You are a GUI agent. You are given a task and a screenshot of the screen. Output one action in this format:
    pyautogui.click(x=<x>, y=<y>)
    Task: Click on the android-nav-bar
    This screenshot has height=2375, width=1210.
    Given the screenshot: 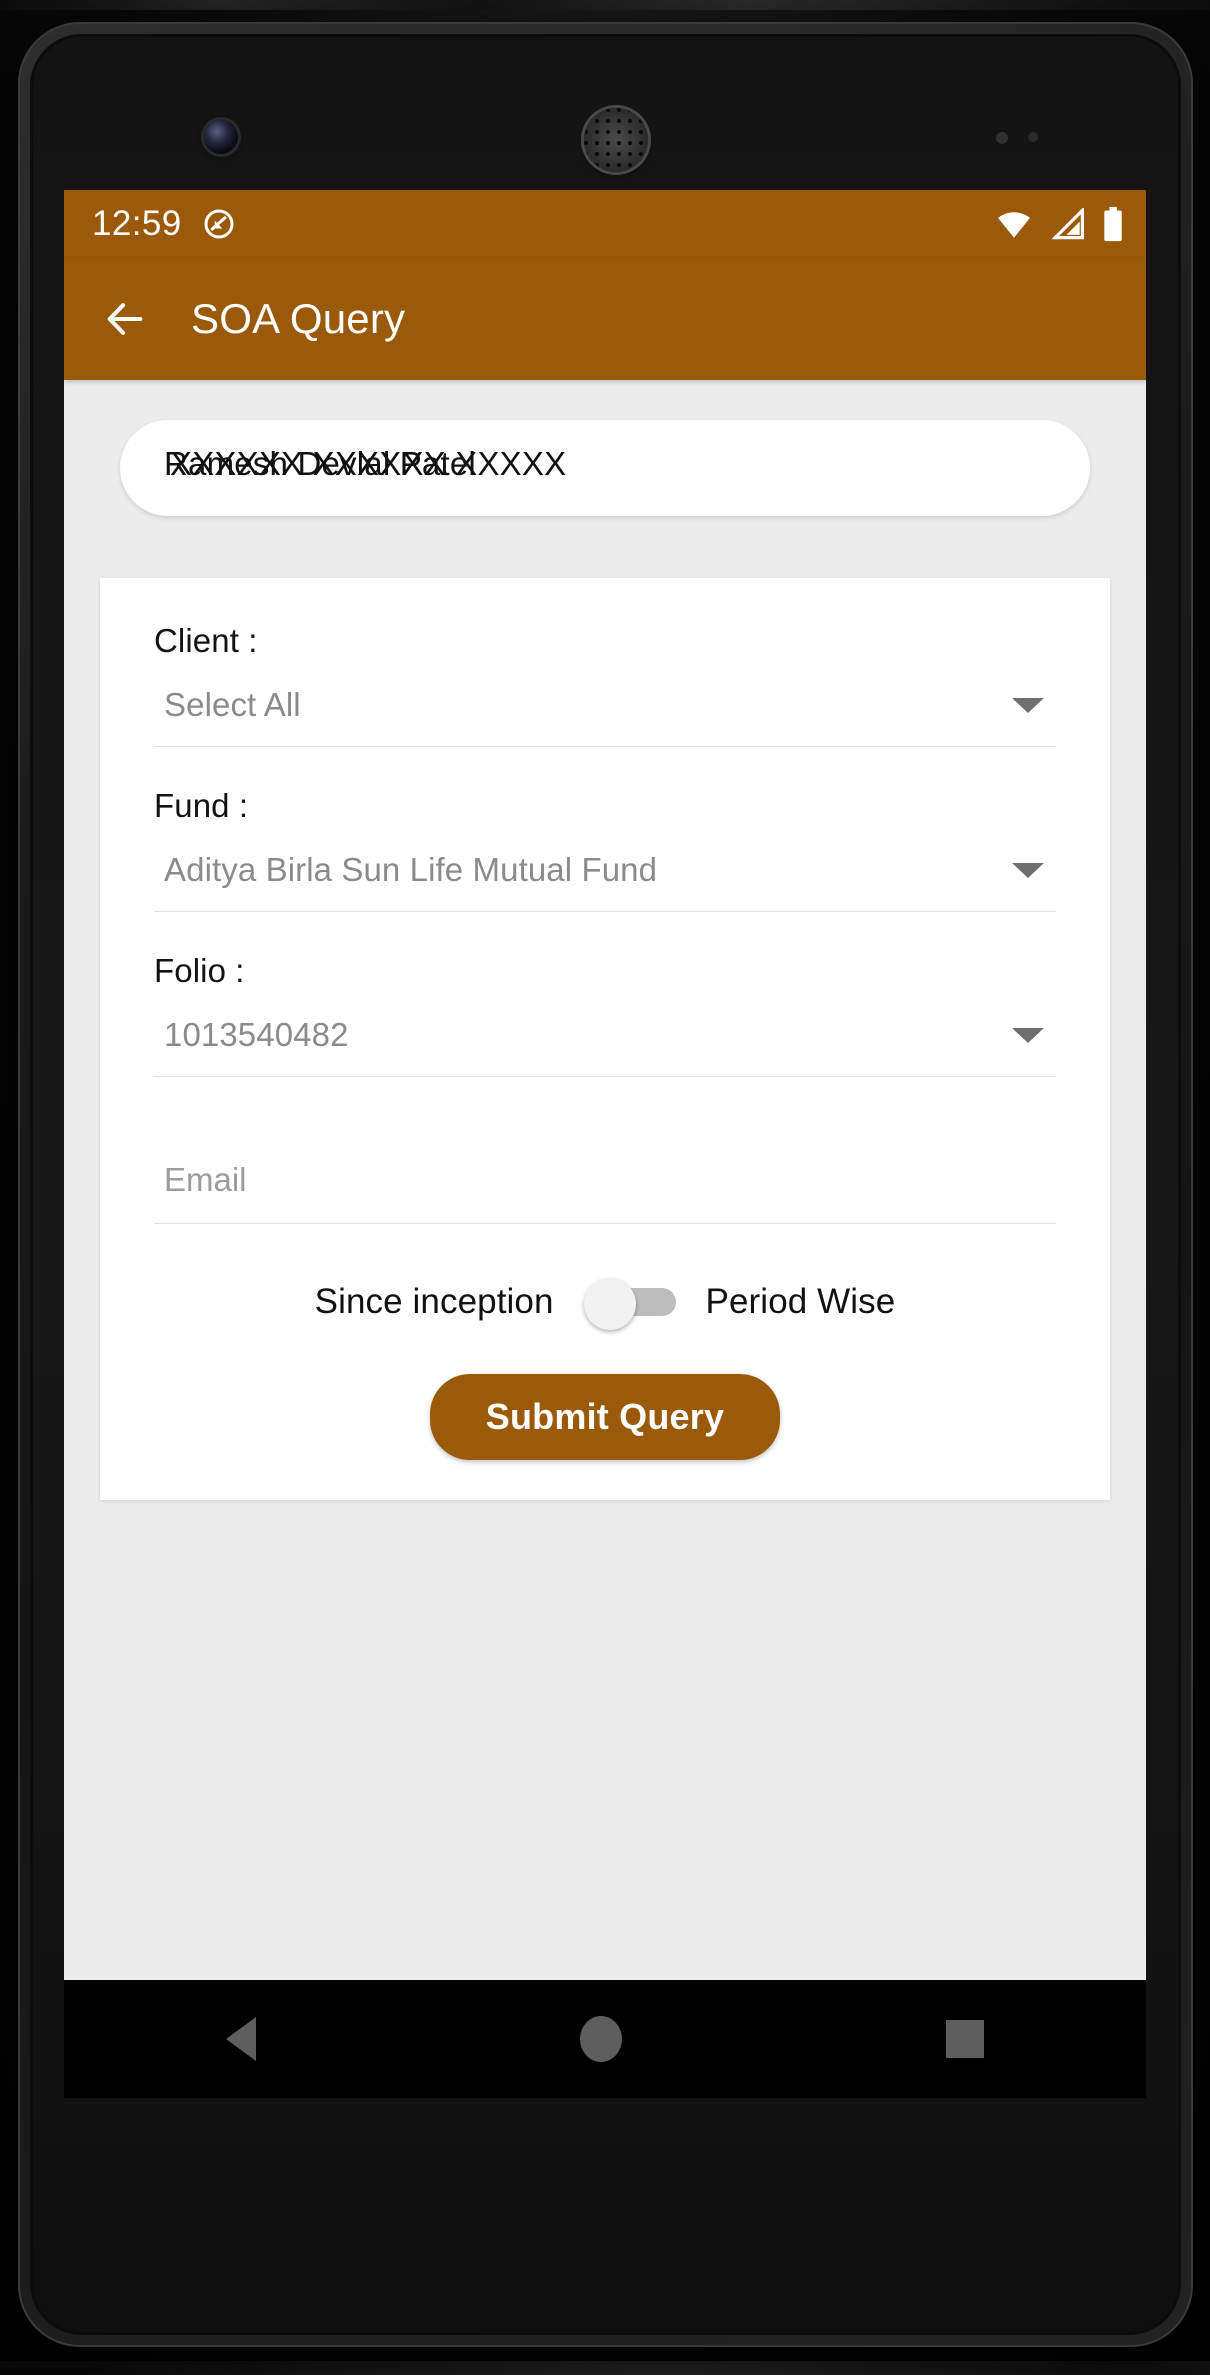 What is the action you would take?
    pyautogui.click(x=605, y=2039)
    